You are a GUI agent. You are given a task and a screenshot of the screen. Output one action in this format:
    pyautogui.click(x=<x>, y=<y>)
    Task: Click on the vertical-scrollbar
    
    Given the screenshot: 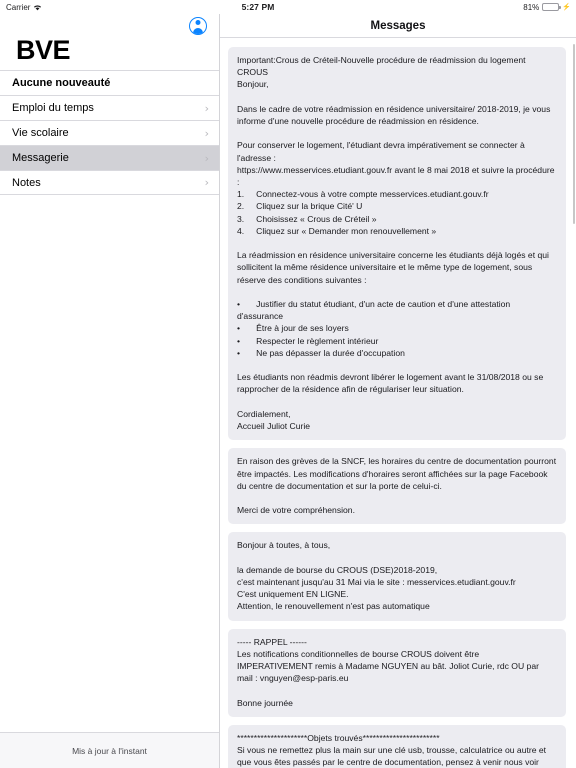 What is the action you would take?
    pyautogui.click(x=573, y=134)
    